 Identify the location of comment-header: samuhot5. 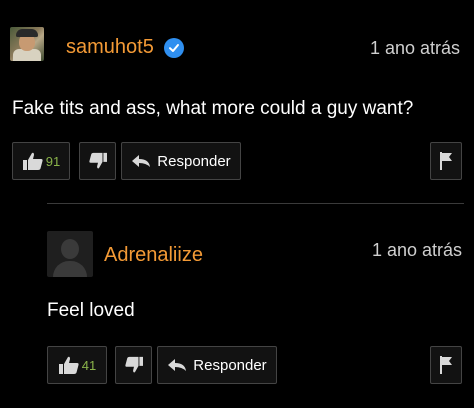
(125, 47).